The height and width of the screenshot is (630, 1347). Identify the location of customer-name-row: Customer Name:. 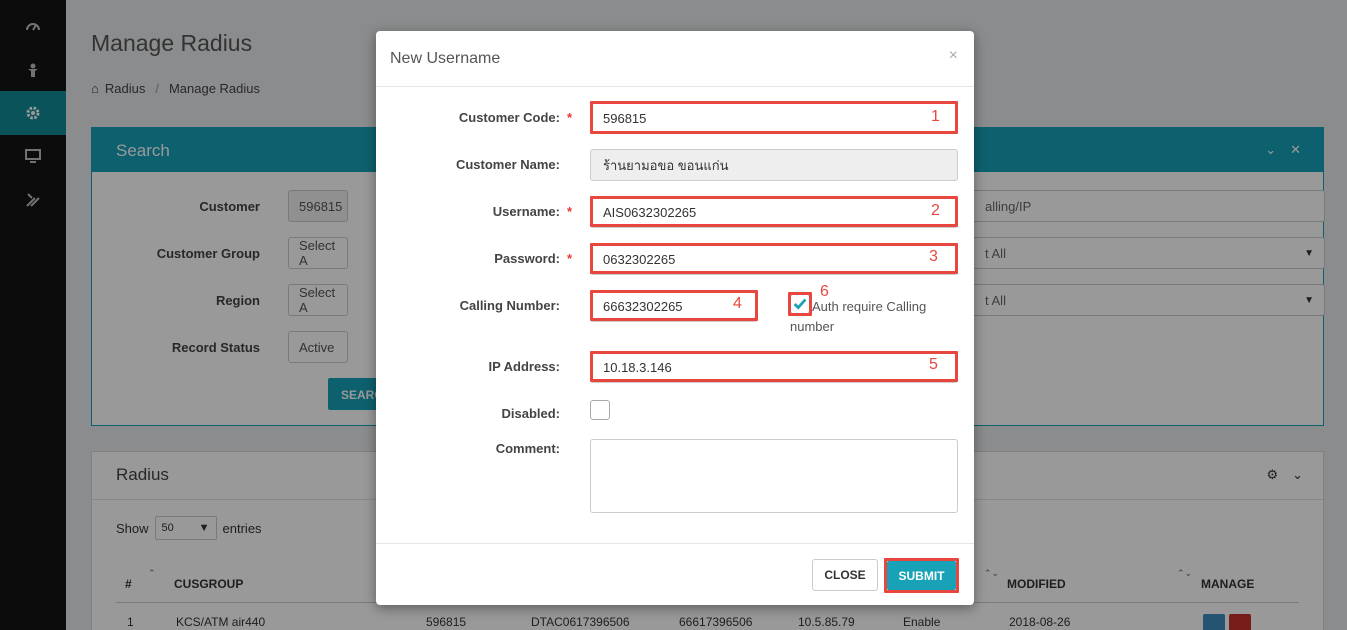
(468, 160).